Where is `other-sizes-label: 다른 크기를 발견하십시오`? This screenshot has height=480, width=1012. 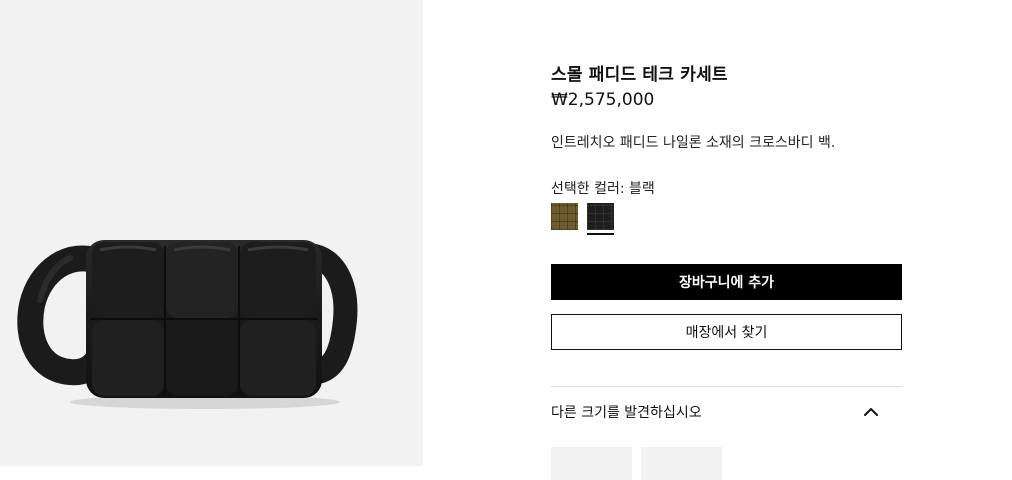 other-sizes-label: 다른 크기를 발견하십시오 is located at coordinates (626, 413).